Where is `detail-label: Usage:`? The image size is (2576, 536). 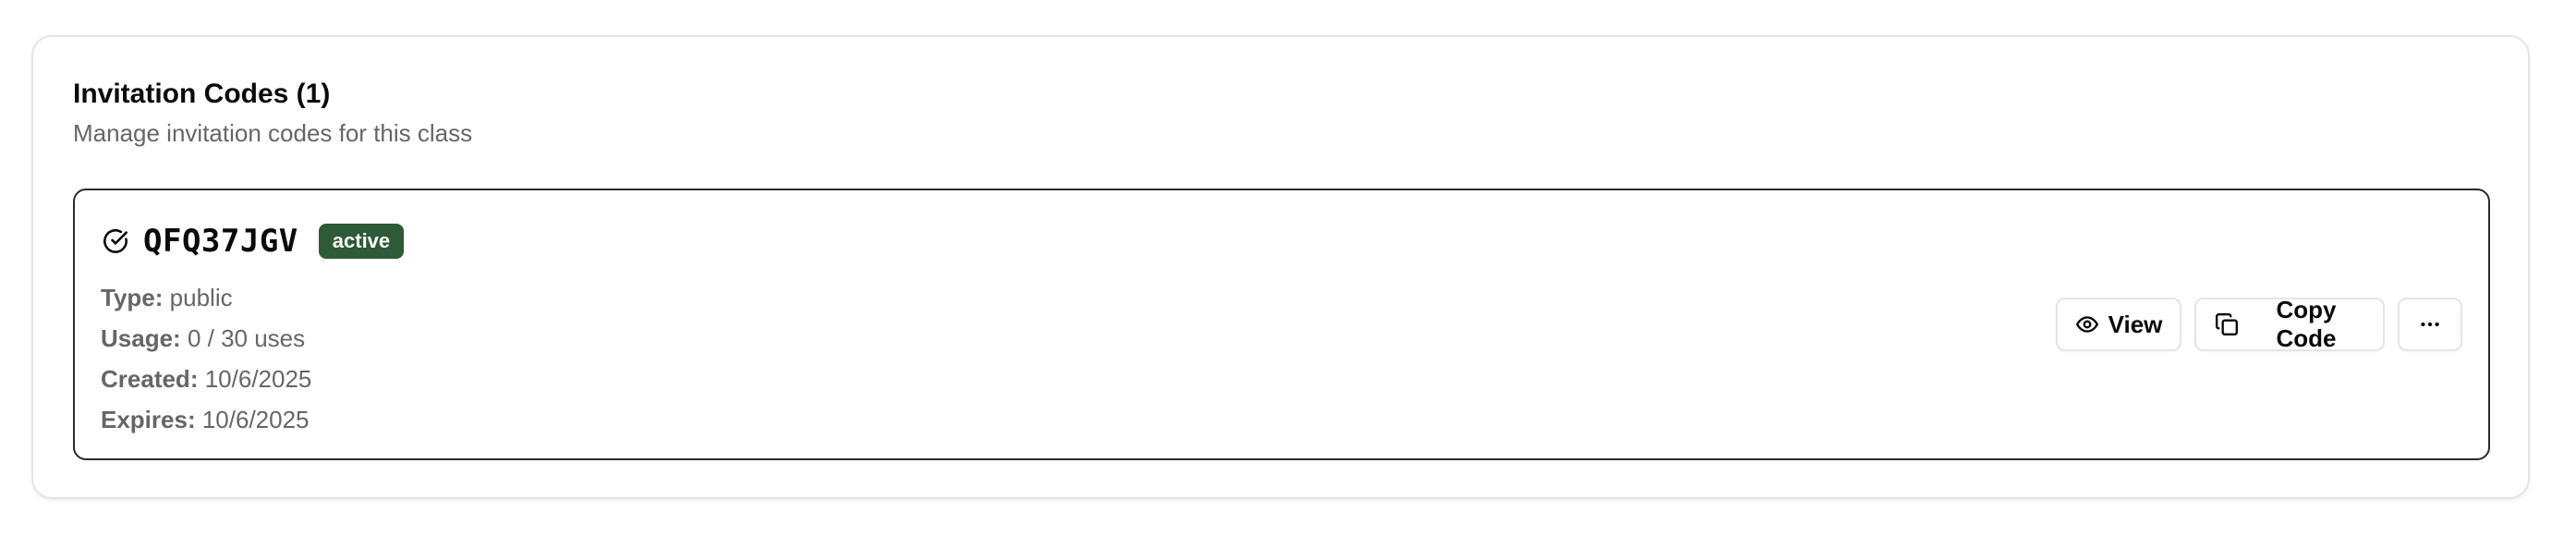
detail-label: Usage: is located at coordinates (141, 338).